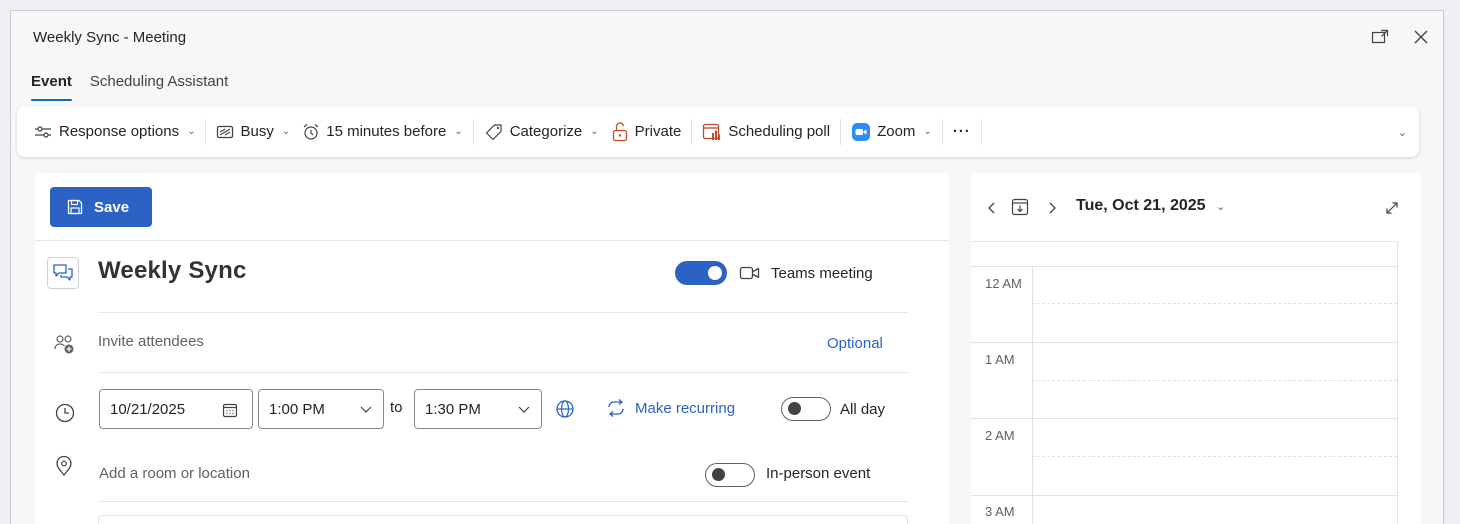  What do you see at coordinates (119, 131) in the screenshot?
I see `response-options-label: Response options` at bounding box center [119, 131].